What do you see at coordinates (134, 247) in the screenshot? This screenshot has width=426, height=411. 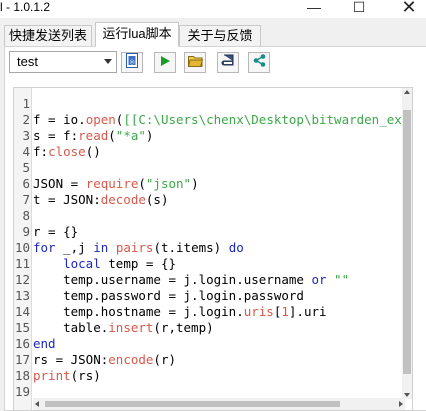 I see `code-token: pairs` at bounding box center [134, 247].